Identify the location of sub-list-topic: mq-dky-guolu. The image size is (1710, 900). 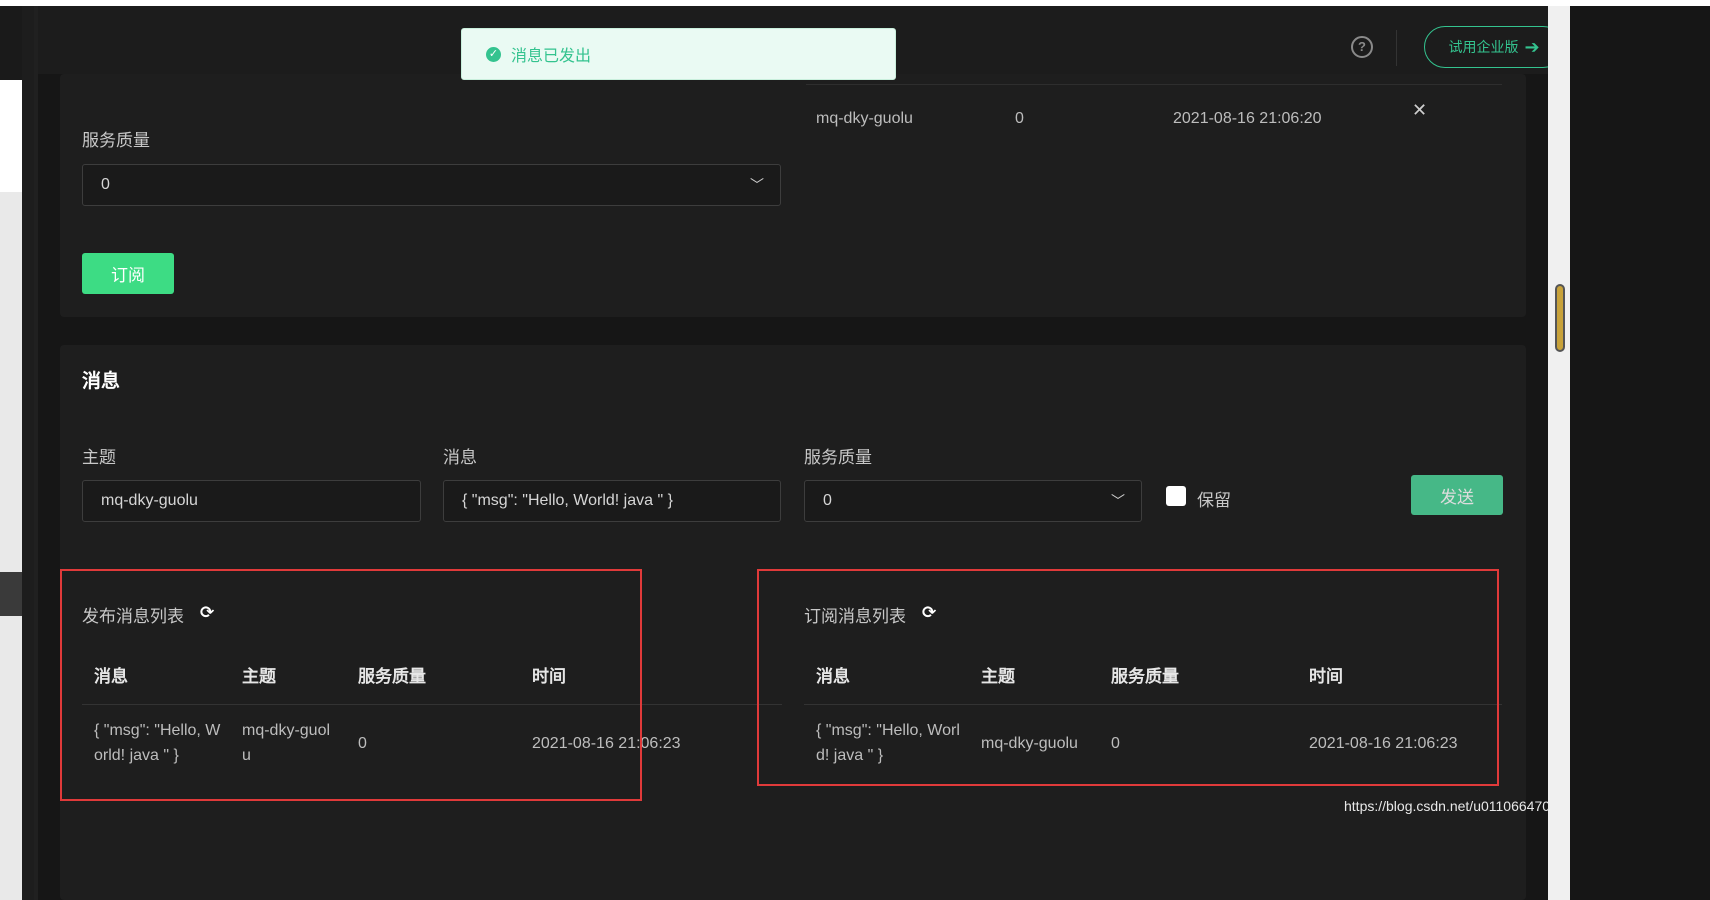
(864, 118).